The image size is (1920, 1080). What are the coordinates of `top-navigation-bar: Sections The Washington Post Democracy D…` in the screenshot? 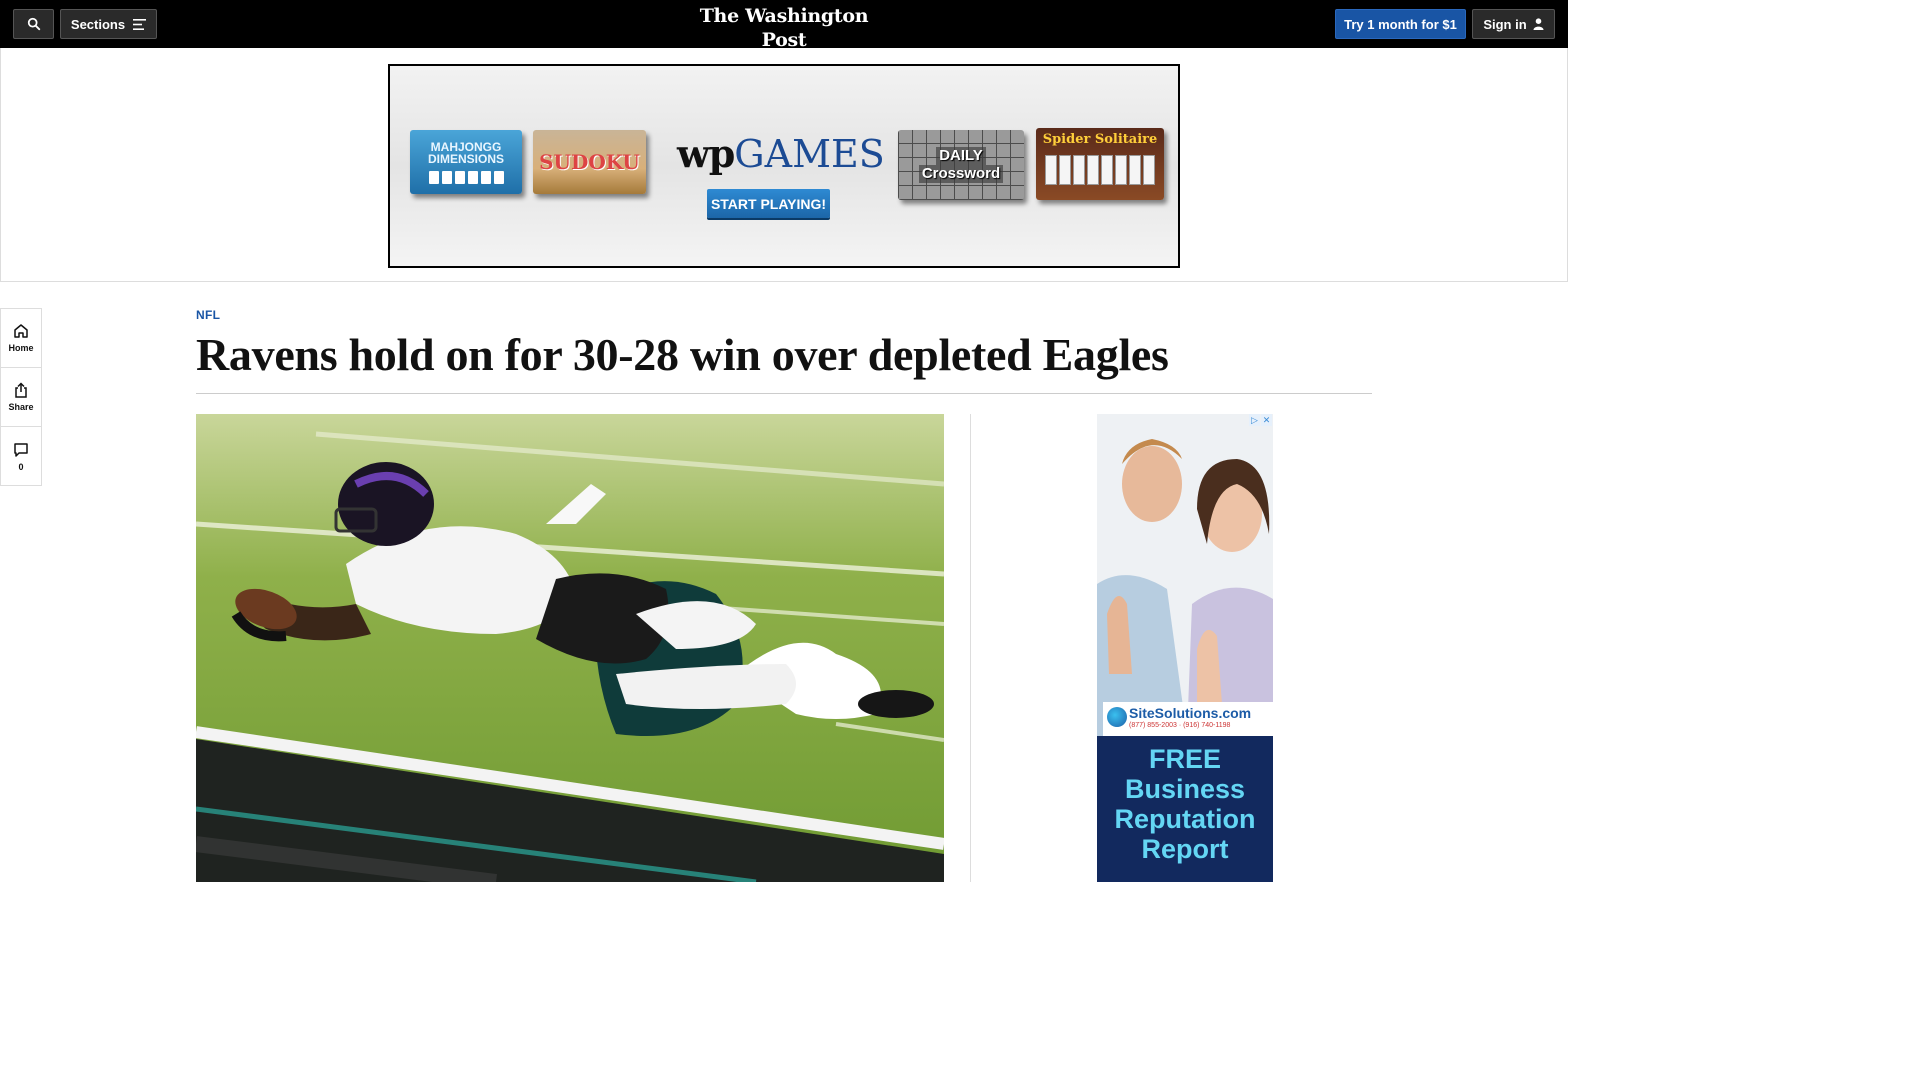 It's located at (784, 32).